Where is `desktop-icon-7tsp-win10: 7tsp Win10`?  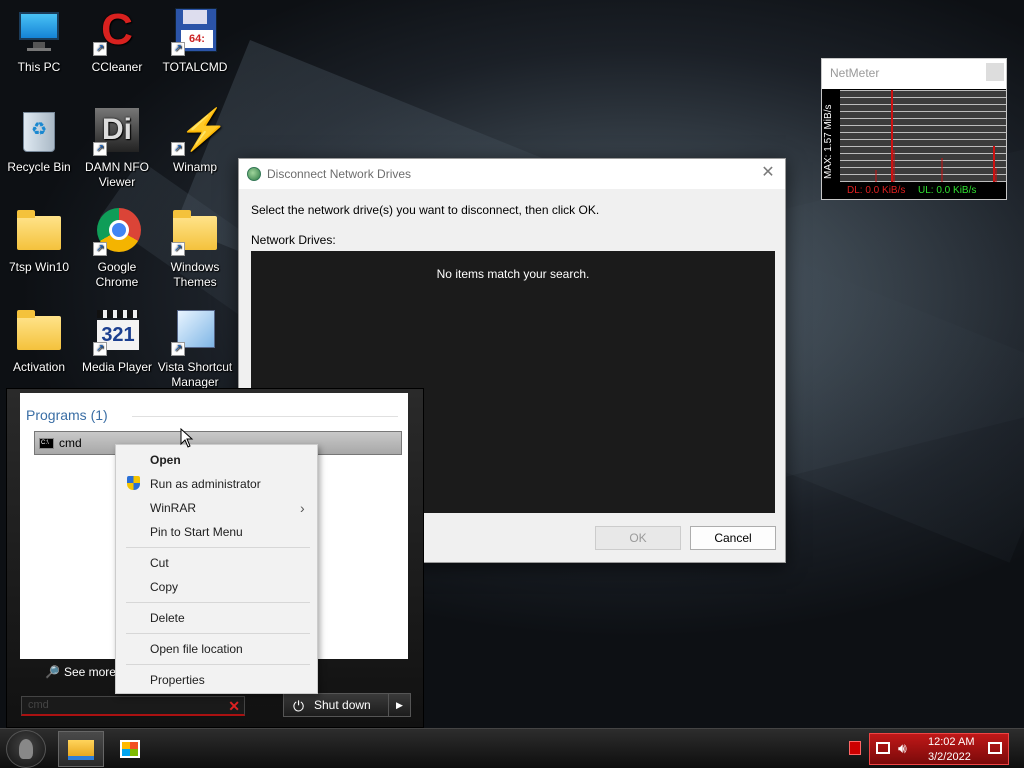
desktop-icon-7tsp-win10: 7tsp Win10 is located at coordinates (39, 241).